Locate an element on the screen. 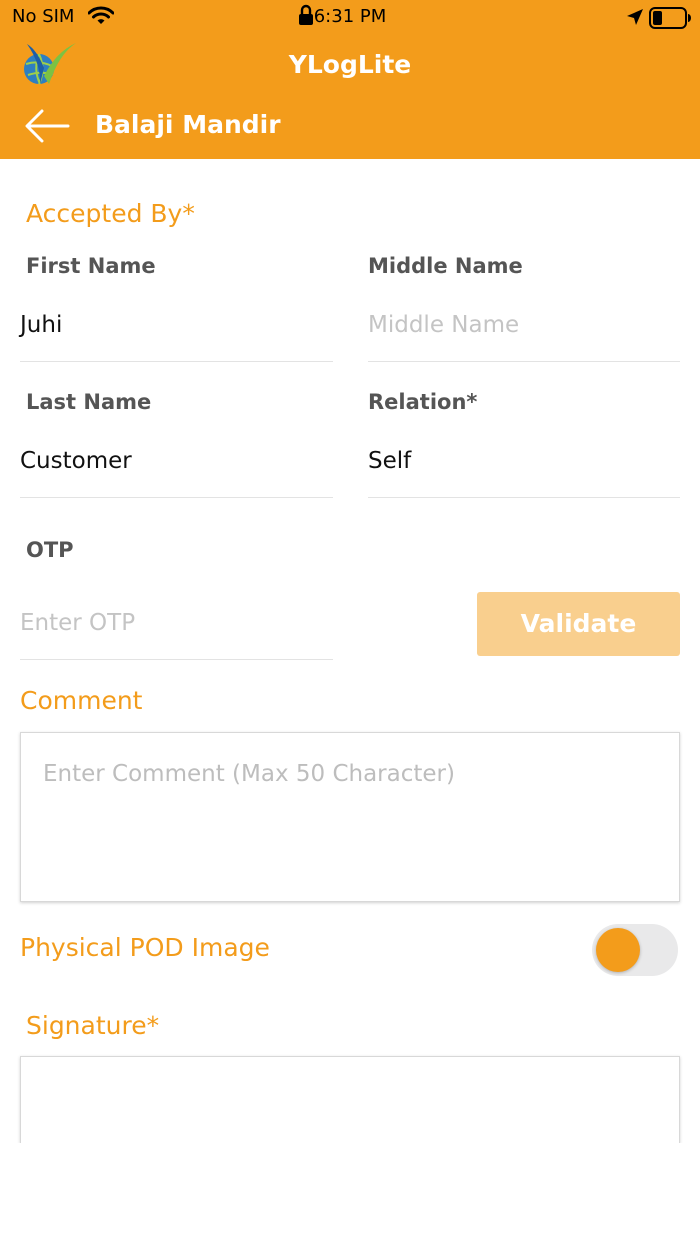 The width and height of the screenshot is (700, 1244). last-name-label: Last Name is located at coordinates (89, 402).